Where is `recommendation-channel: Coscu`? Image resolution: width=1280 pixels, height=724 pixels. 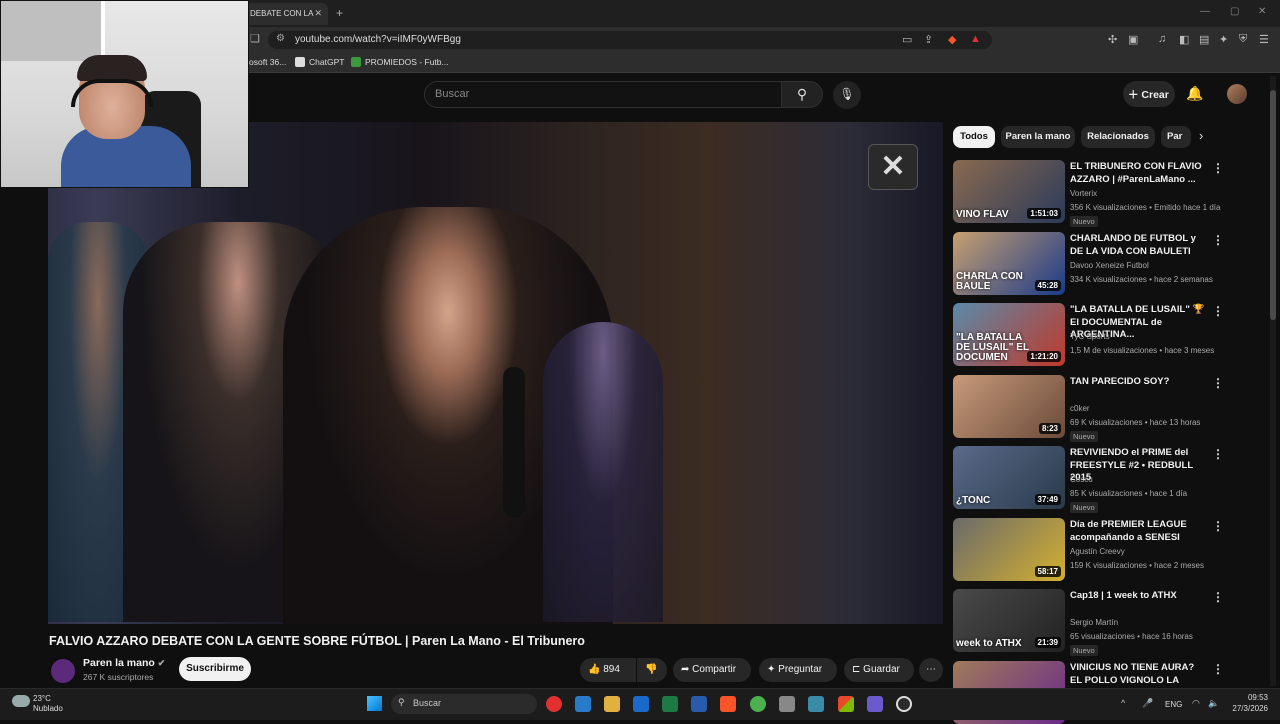 recommendation-channel: Coscu is located at coordinates (1081, 479).